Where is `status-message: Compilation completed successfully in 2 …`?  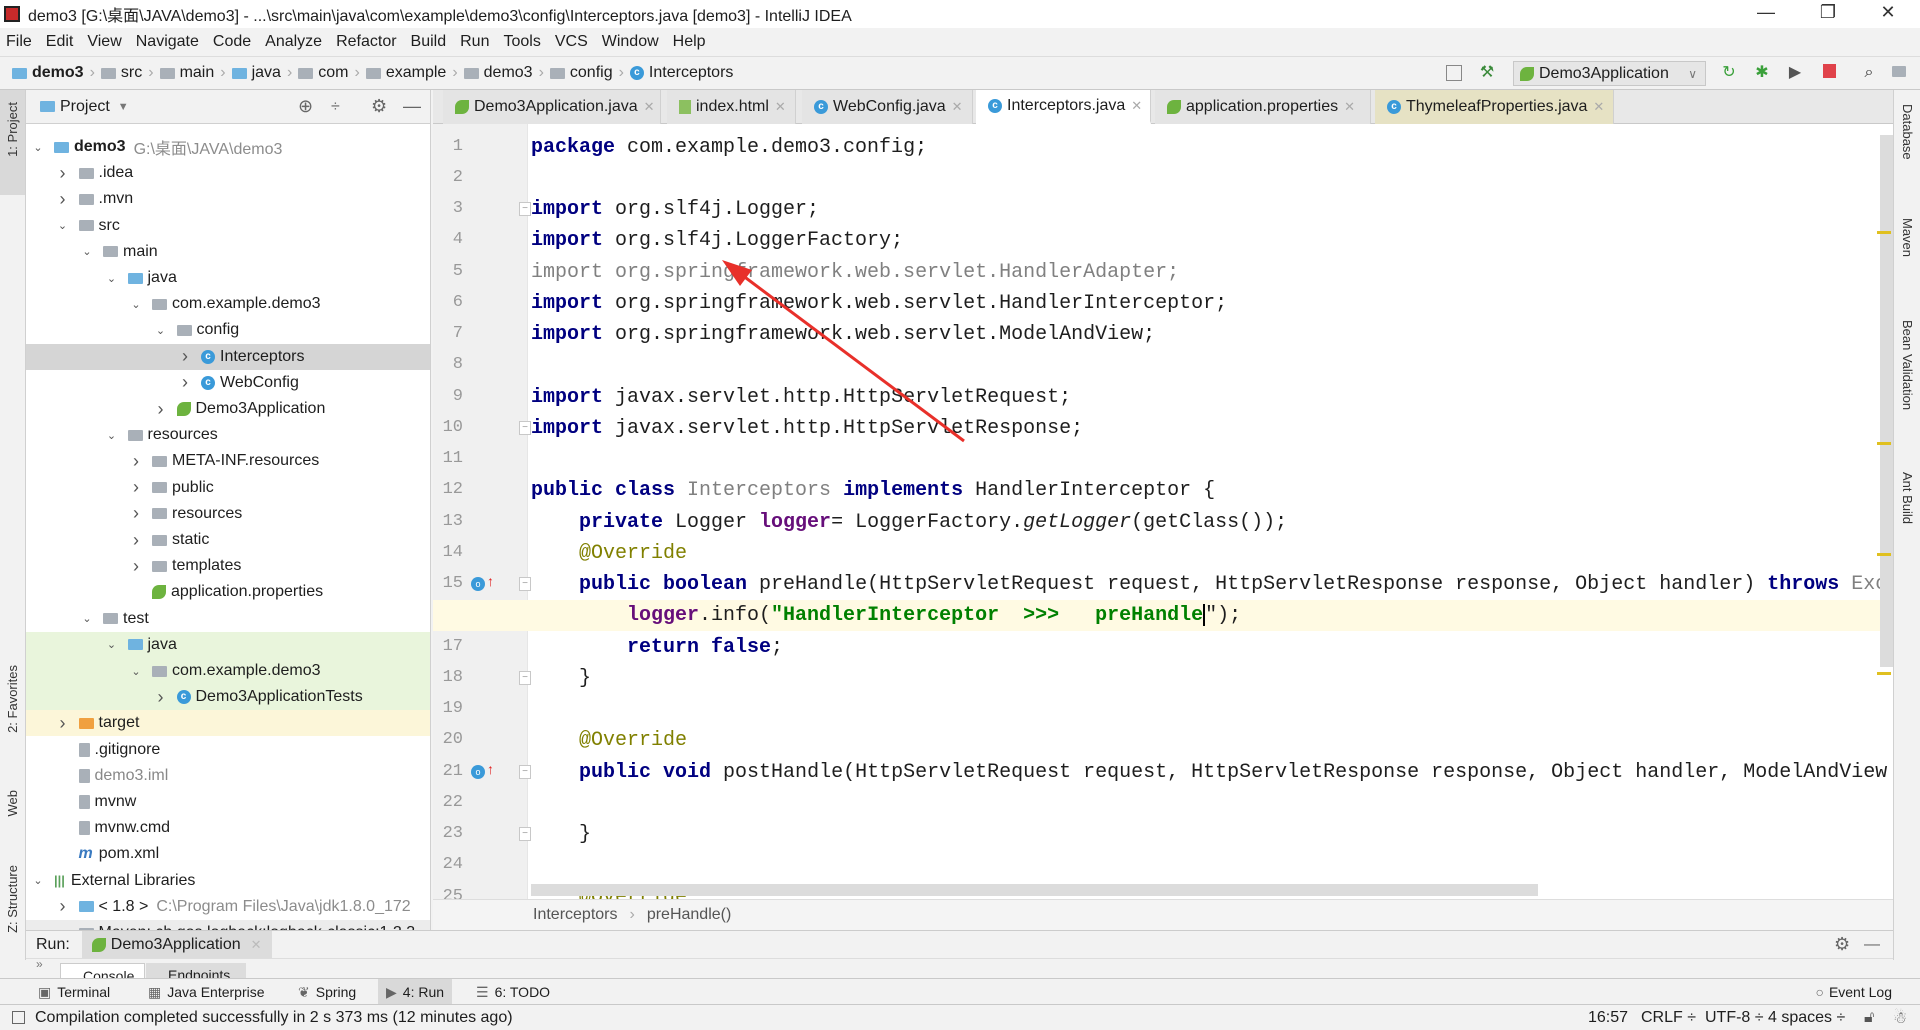 status-message: Compilation completed successfully in 2 … is located at coordinates (274, 1018).